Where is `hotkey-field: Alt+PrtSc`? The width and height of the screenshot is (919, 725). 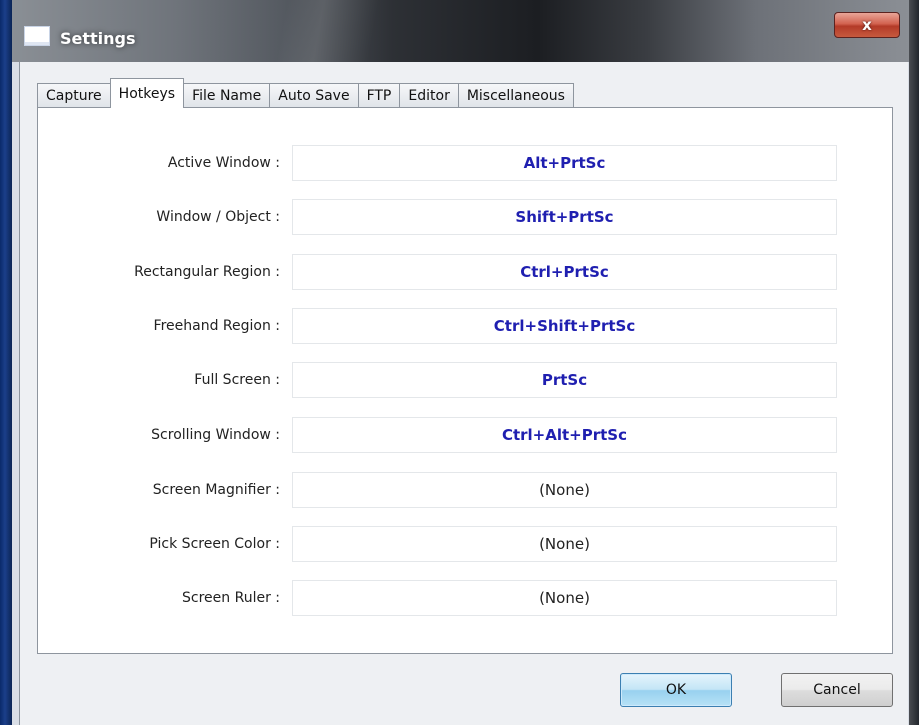
hotkey-field: Alt+PrtSc is located at coordinates (564, 163).